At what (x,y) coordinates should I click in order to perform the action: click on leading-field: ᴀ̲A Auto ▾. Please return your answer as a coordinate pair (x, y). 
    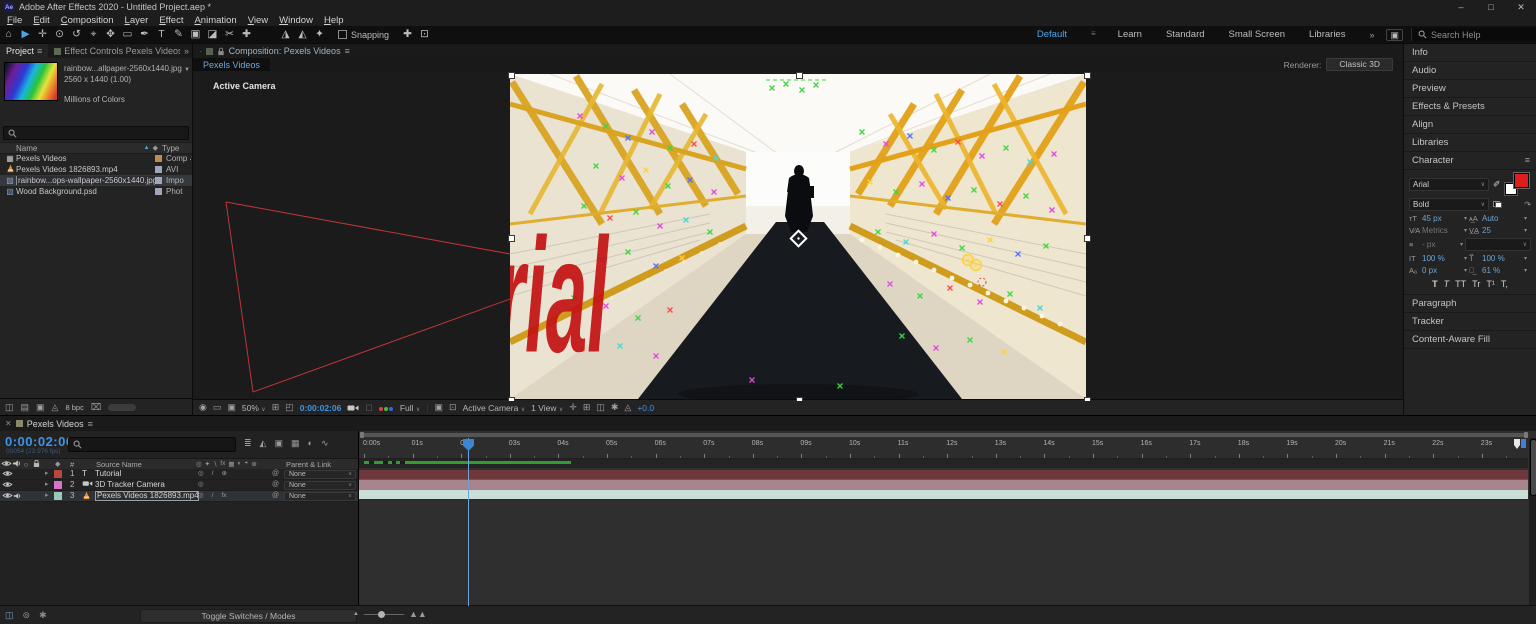
    Looking at the image, I should click on (1499, 218).